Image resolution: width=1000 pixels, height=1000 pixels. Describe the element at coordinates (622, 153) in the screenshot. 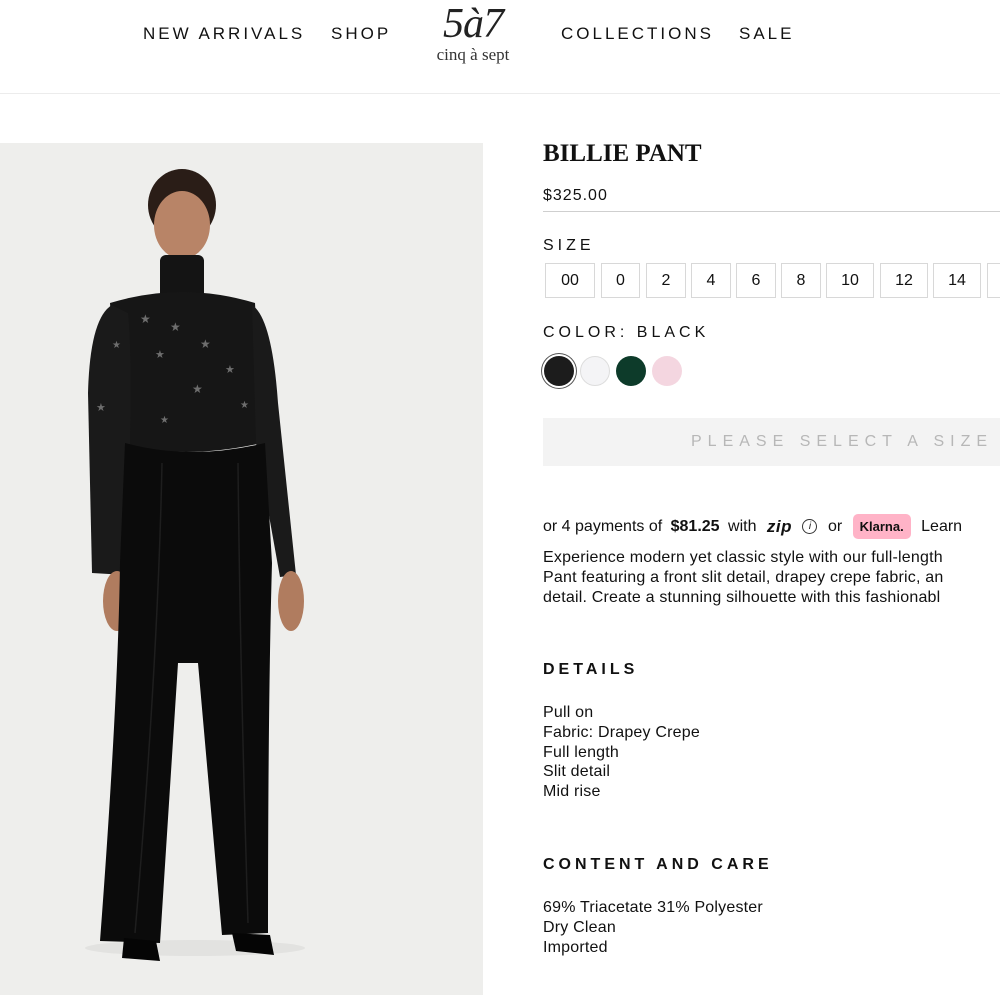

I see `product-title: BILLIE PANT` at that location.